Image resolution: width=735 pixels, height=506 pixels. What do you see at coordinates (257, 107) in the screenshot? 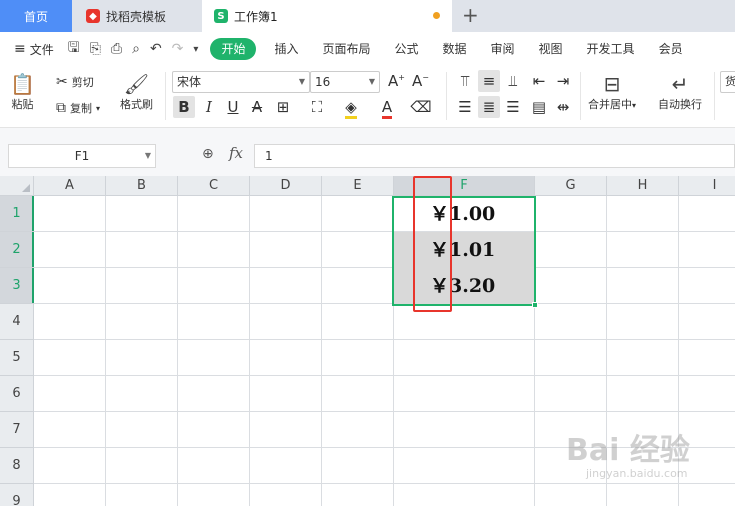
I see `strikethrough-button: A` at bounding box center [257, 107].